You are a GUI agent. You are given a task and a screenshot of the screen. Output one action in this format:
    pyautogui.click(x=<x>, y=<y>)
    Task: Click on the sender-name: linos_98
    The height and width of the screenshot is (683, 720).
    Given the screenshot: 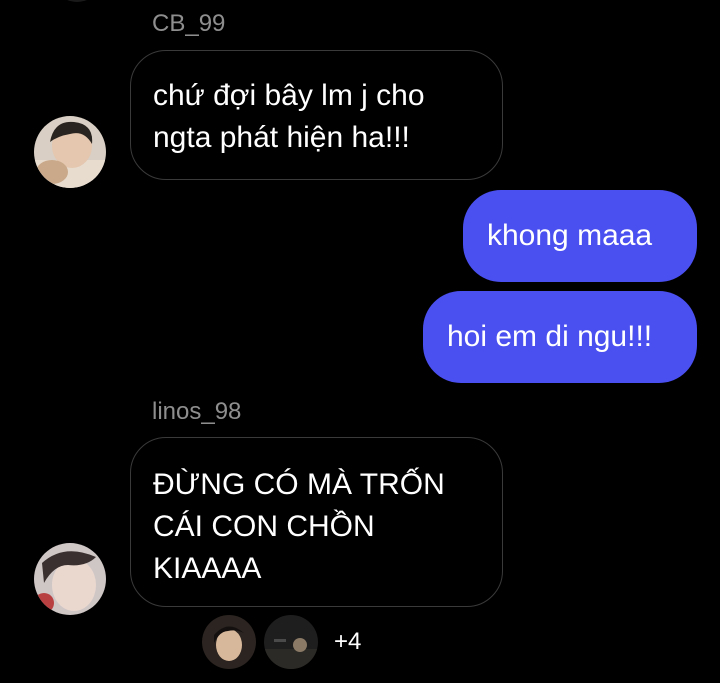 What is the action you would take?
    pyautogui.click(x=197, y=411)
    